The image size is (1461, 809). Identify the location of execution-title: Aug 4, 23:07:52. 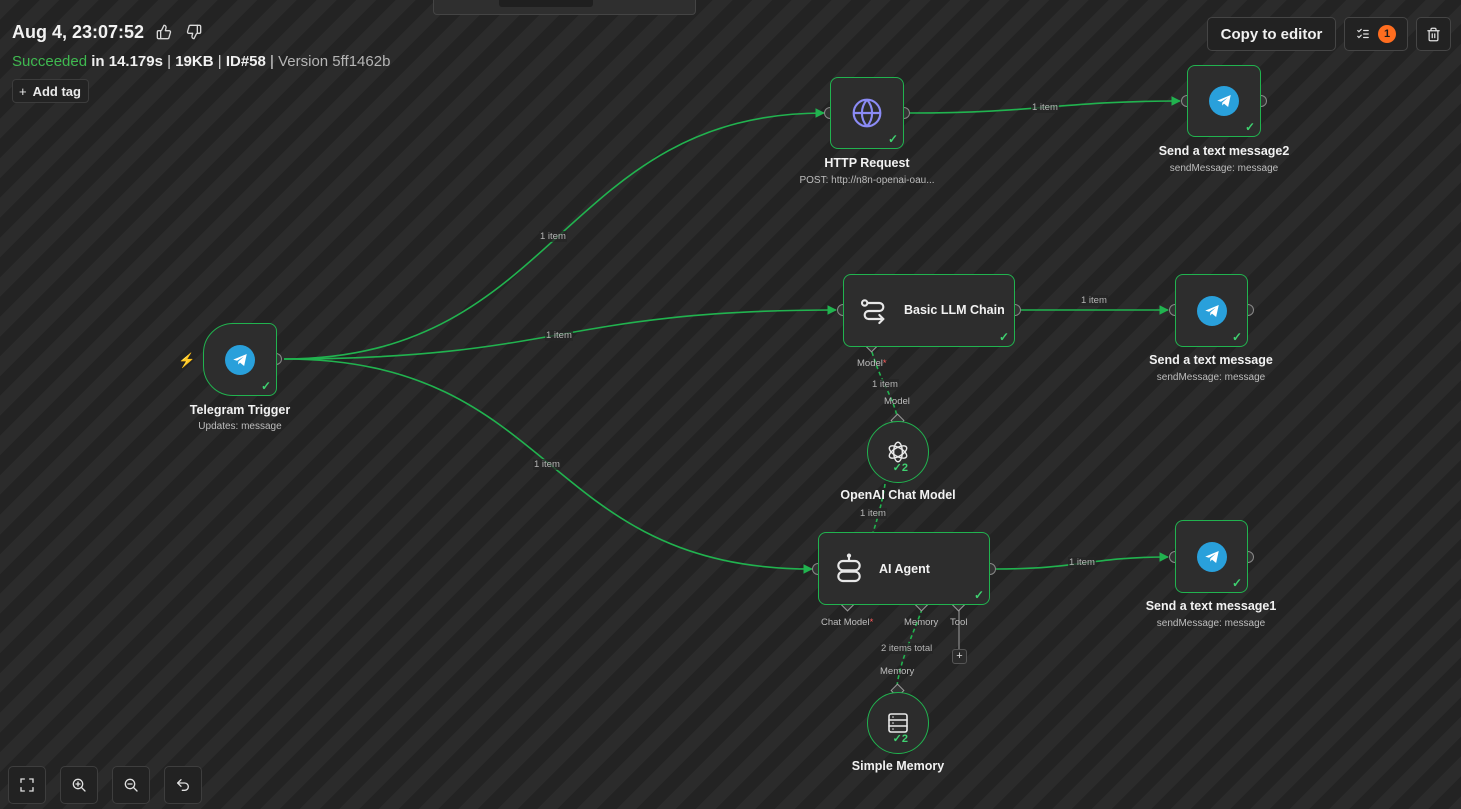
(78, 32).